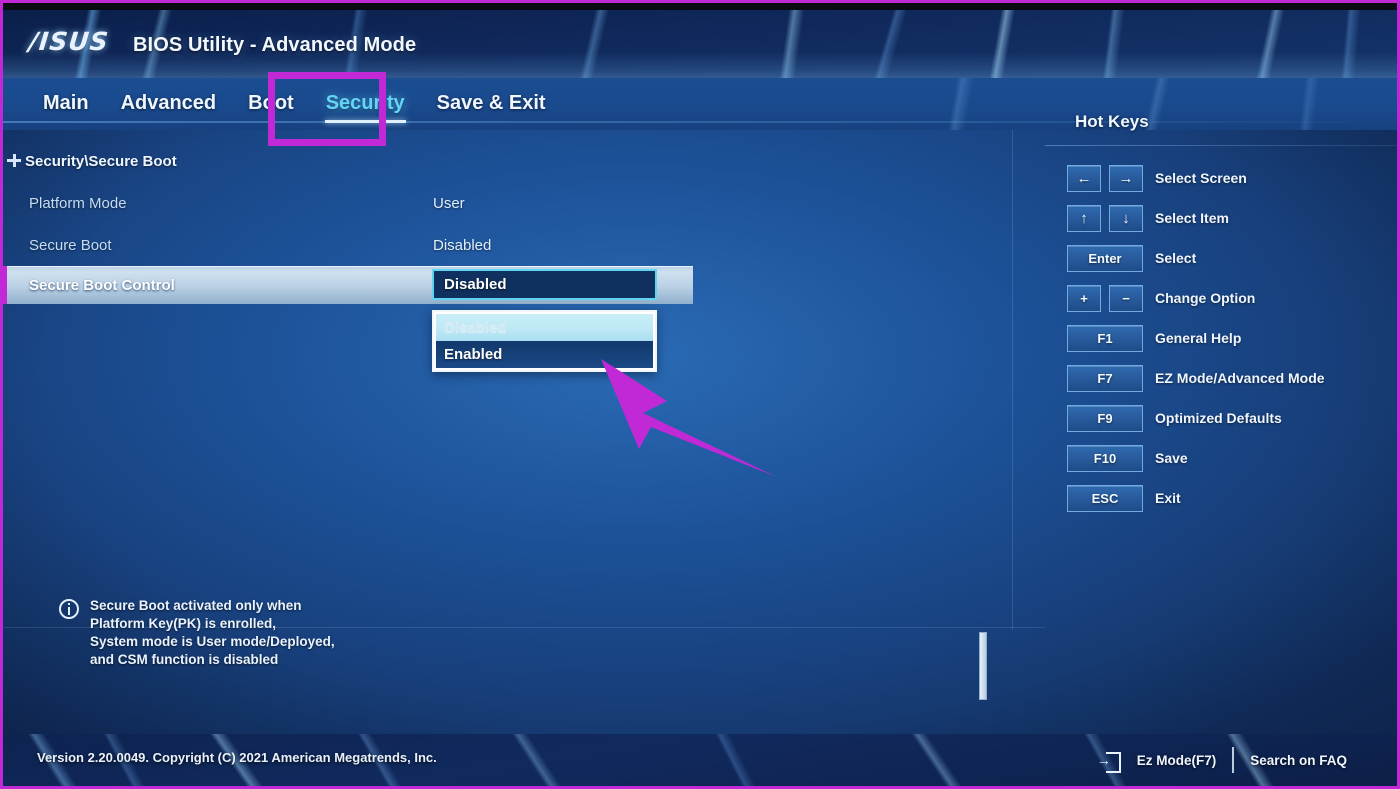 This screenshot has width=1400, height=789. What do you see at coordinates (14, 161) in the screenshot?
I see `back-arrow-icon` at bounding box center [14, 161].